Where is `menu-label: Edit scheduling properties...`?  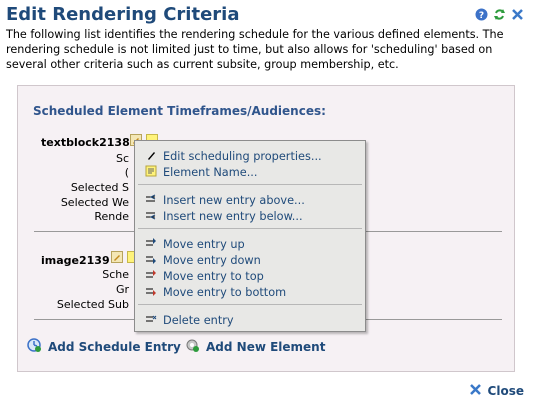 menu-label: Edit scheduling properties... is located at coordinates (242, 156).